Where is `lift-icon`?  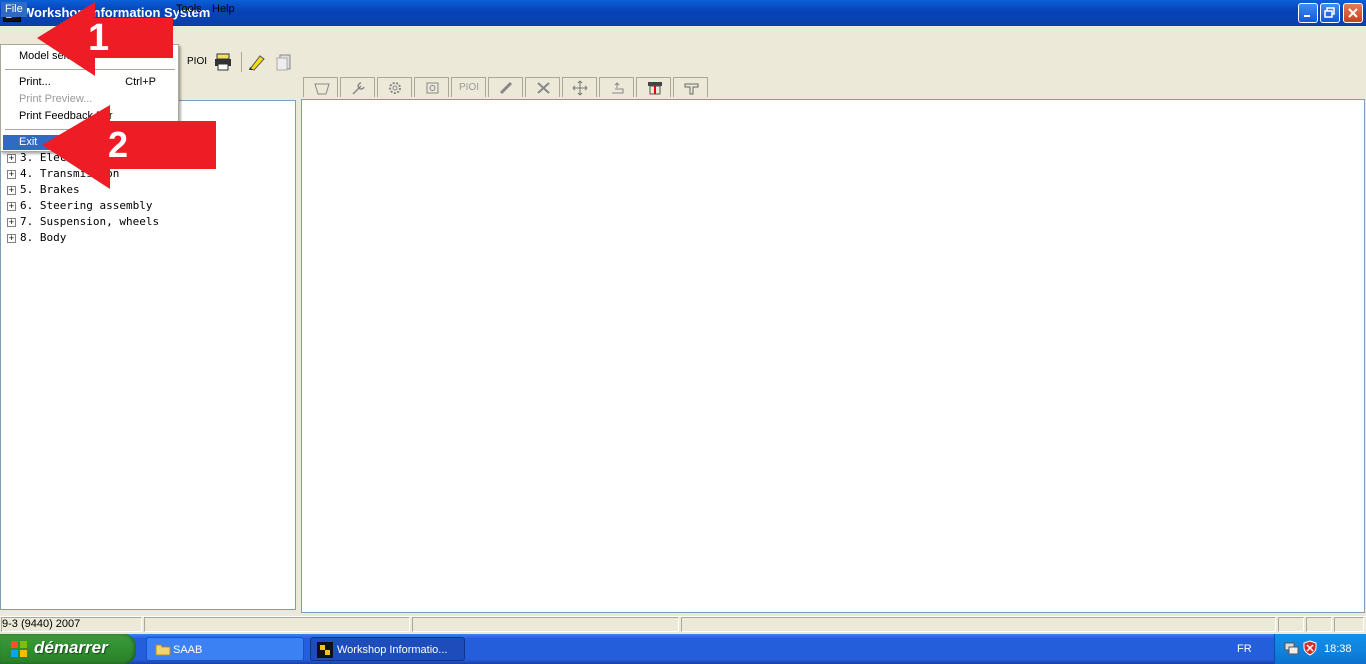
lift-icon is located at coordinates (618, 88).